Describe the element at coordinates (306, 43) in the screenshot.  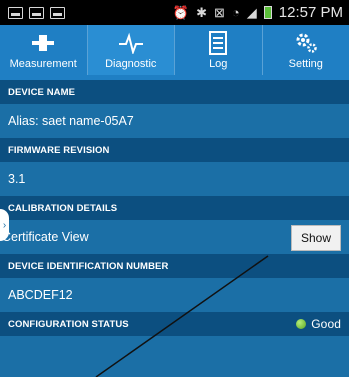
I see `gear-icon` at that location.